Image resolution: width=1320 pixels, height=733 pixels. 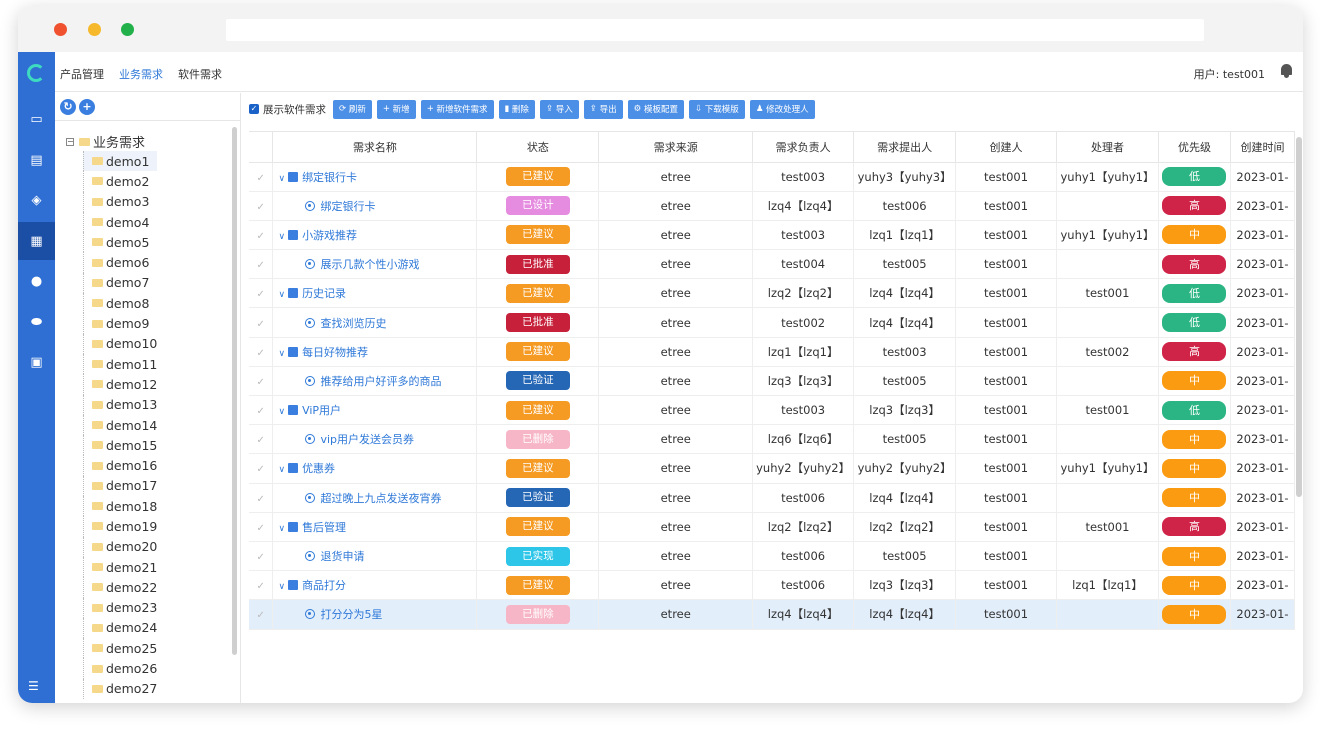 What do you see at coordinates (324, 293) in the screenshot?
I see `row-name: 历史记录` at bounding box center [324, 293].